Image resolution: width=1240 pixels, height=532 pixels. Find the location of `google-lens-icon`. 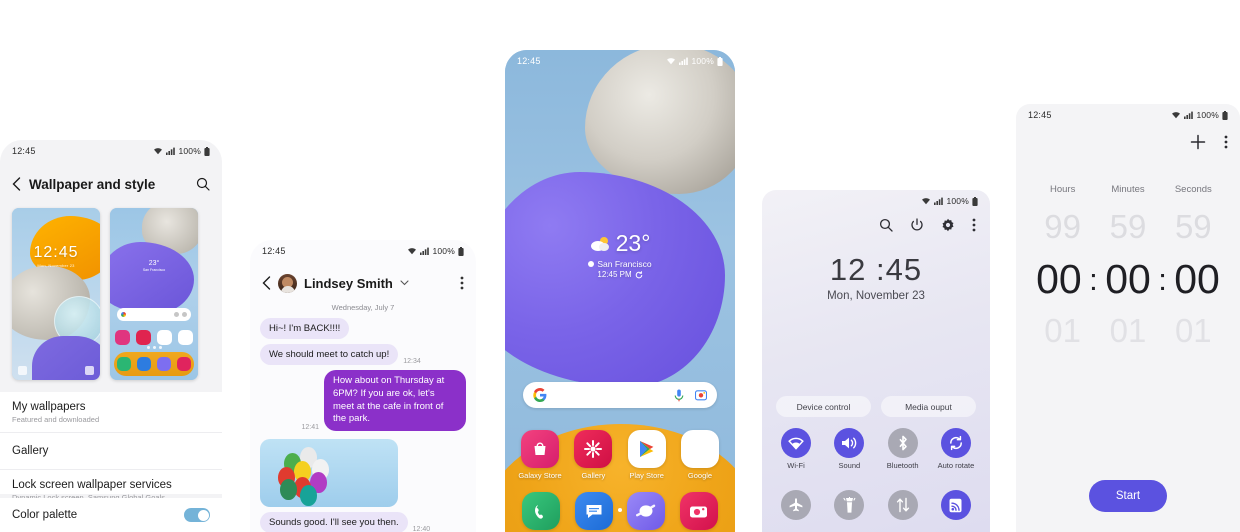

google-lens-icon is located at coordinates (701, 395).